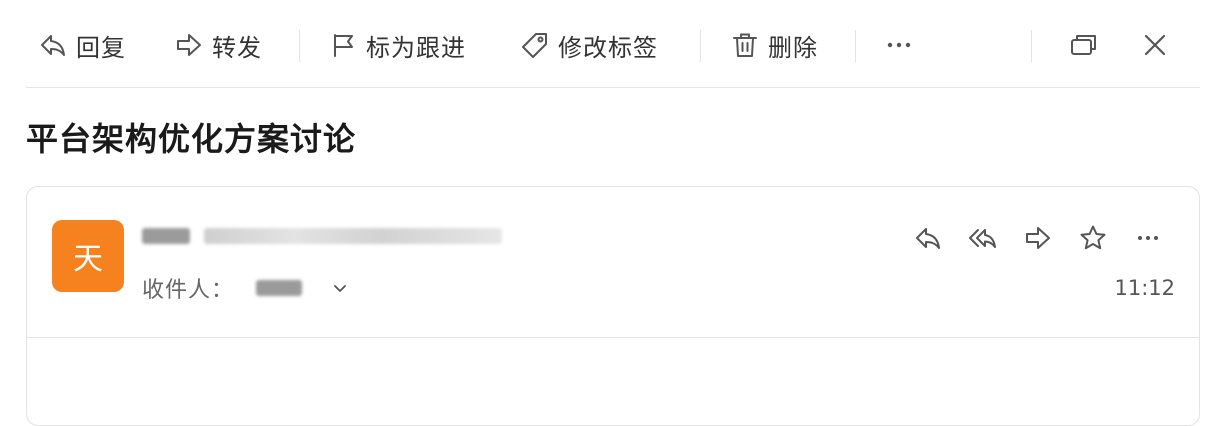  I want to click on sender-address-redacted, so click(322, 236).